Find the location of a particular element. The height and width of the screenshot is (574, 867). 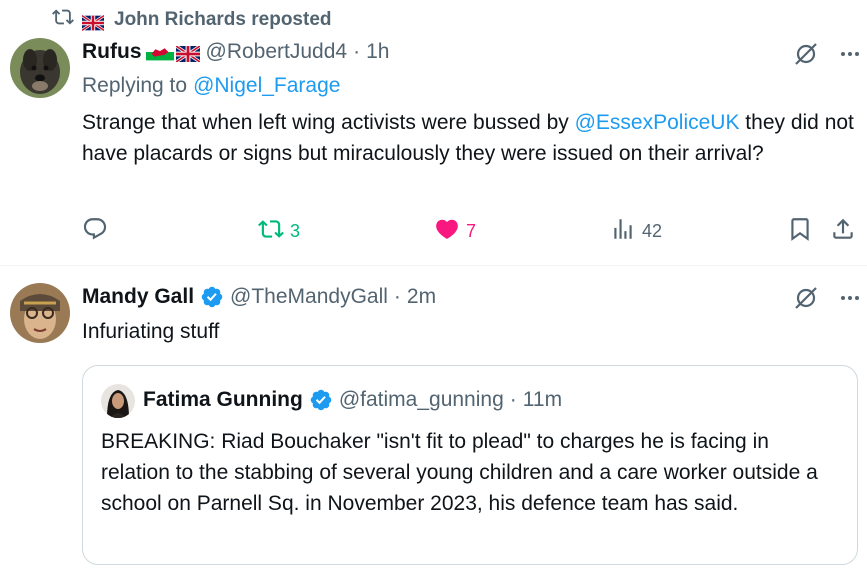

like-count: 7 is located at coordinates (471, 231).